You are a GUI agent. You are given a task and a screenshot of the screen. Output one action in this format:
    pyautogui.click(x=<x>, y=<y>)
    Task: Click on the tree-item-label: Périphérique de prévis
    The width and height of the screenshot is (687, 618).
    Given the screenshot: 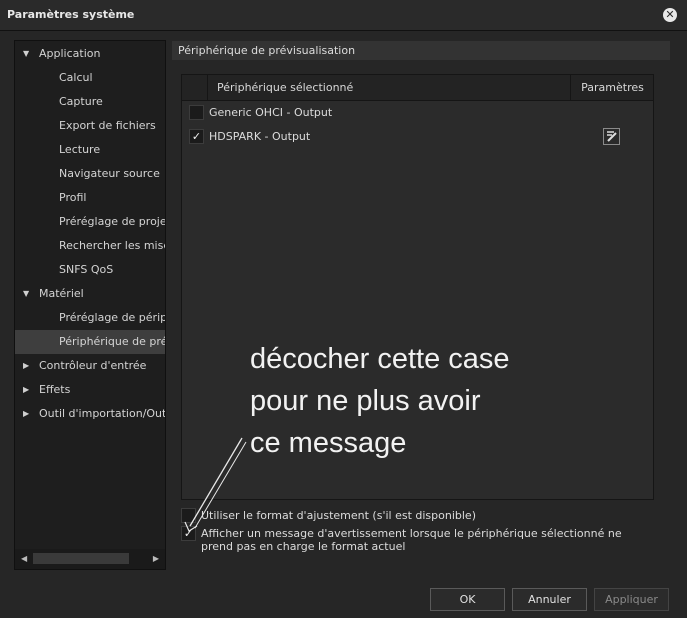 What is the action you would take?
    pyautogui.click(x=112, y=341)
    